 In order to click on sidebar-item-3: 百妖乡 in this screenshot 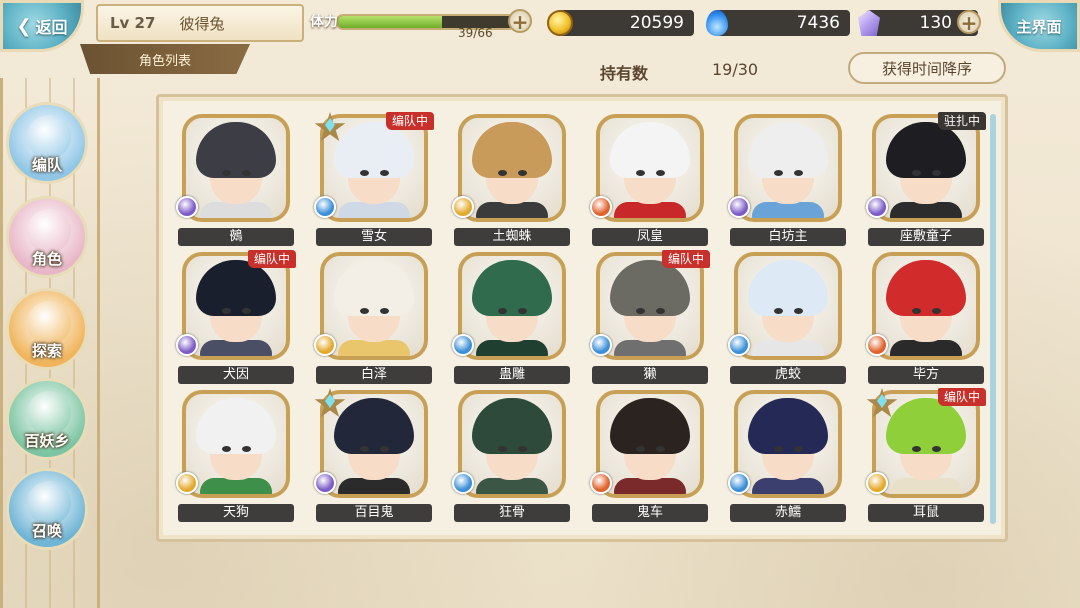, I will do `click(47, 419)`.